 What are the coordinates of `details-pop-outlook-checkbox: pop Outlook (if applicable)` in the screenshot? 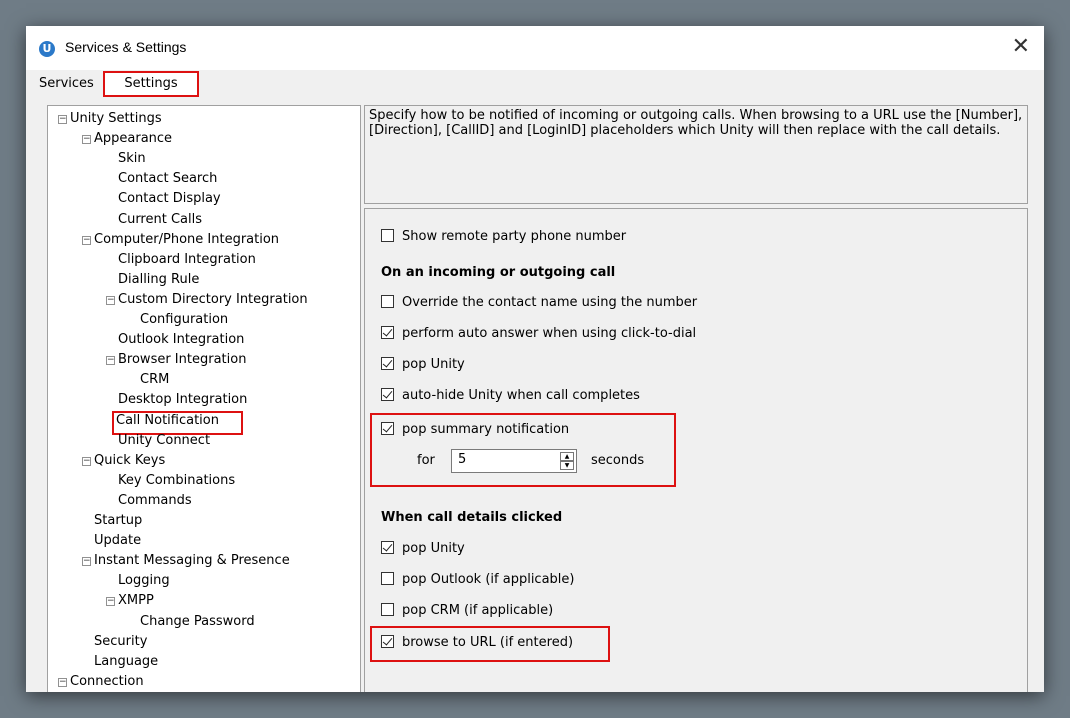 It's located at (477, 580).